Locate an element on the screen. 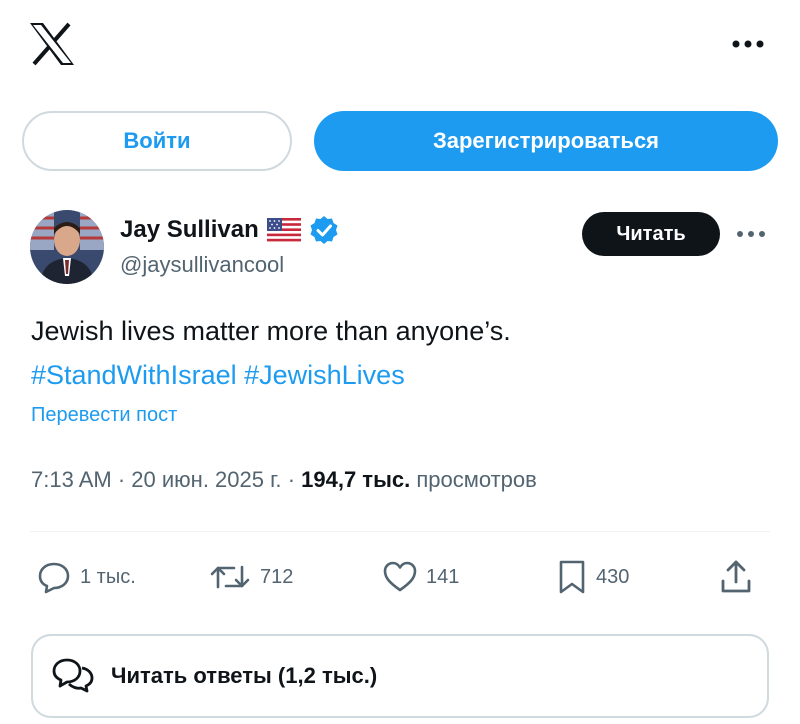 This screenshot has height=724, width=800. translate-post-link: Перевести пост is located at coordinates (104, 415).